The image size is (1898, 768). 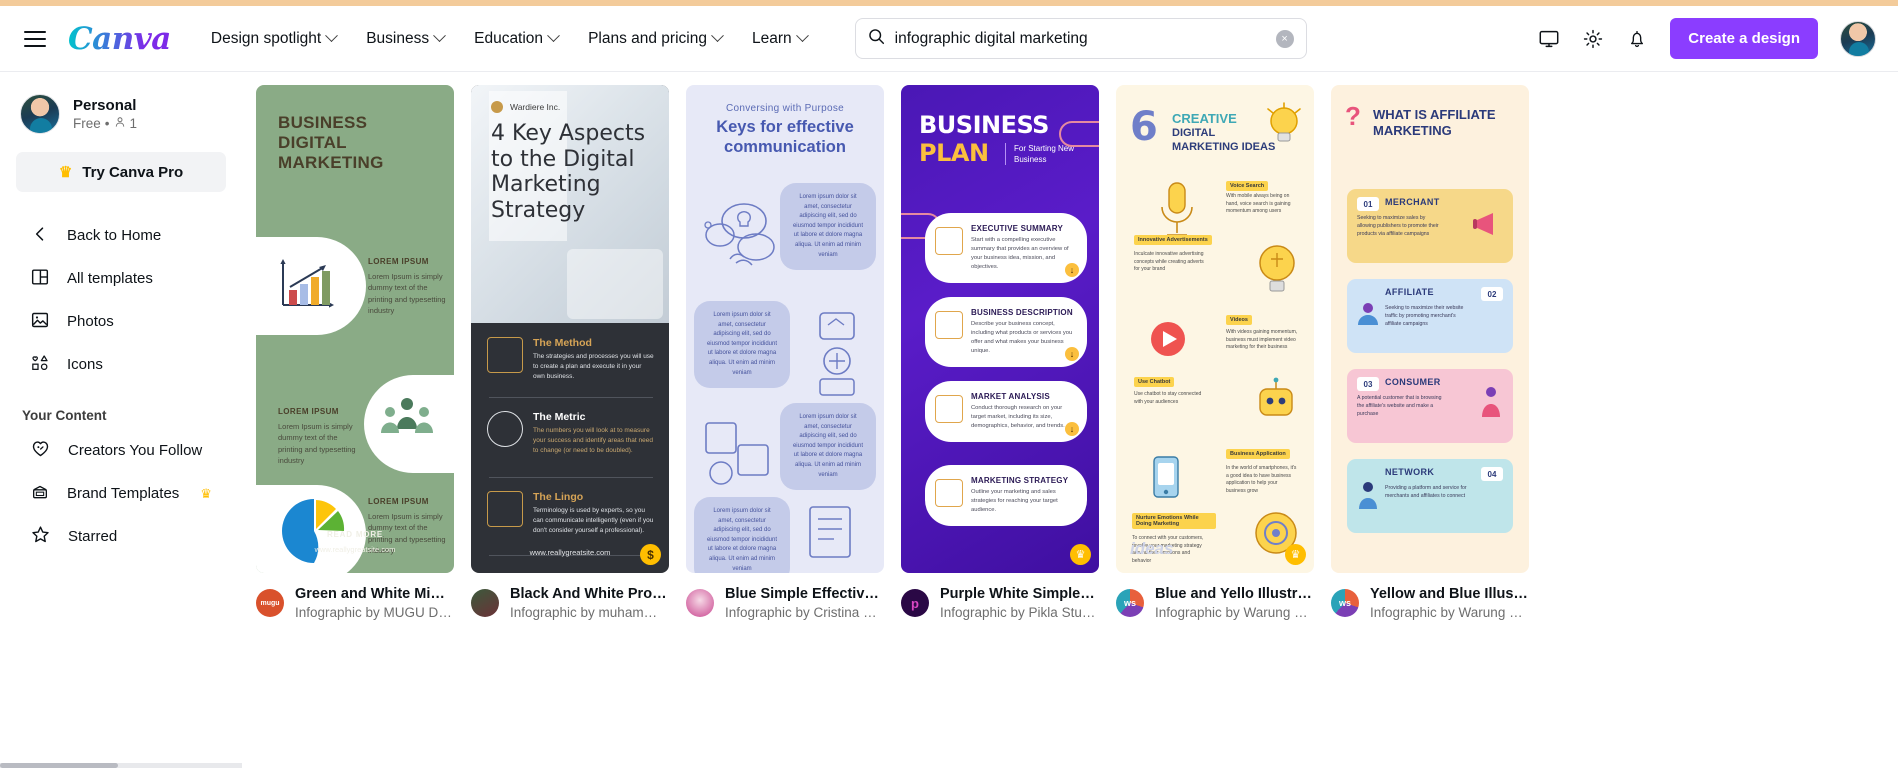 I want to click on clear-search-icon: ×, so click(x=1284, y=38).